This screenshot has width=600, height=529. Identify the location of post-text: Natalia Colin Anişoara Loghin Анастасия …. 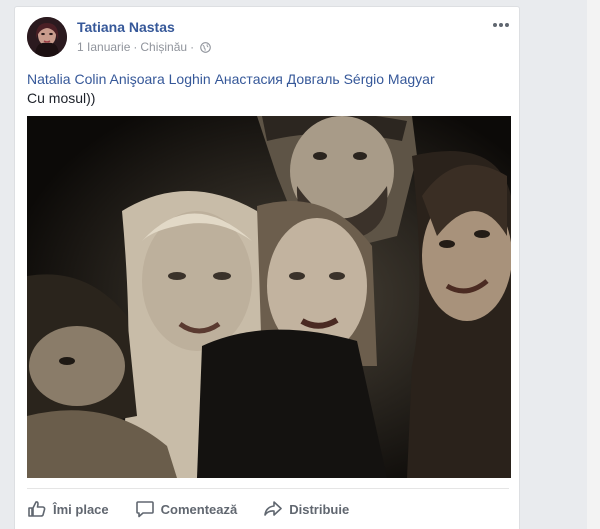
(267, 89).